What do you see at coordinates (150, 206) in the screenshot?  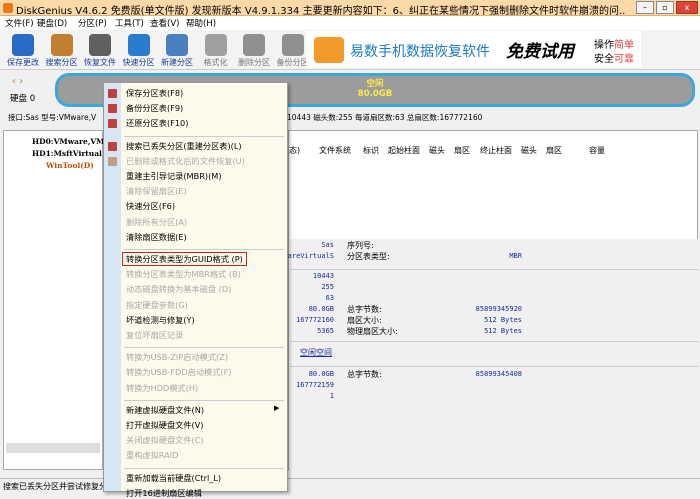 I see `context-menu-item: 快速分区(F6)` at bounding box center [150, 206].